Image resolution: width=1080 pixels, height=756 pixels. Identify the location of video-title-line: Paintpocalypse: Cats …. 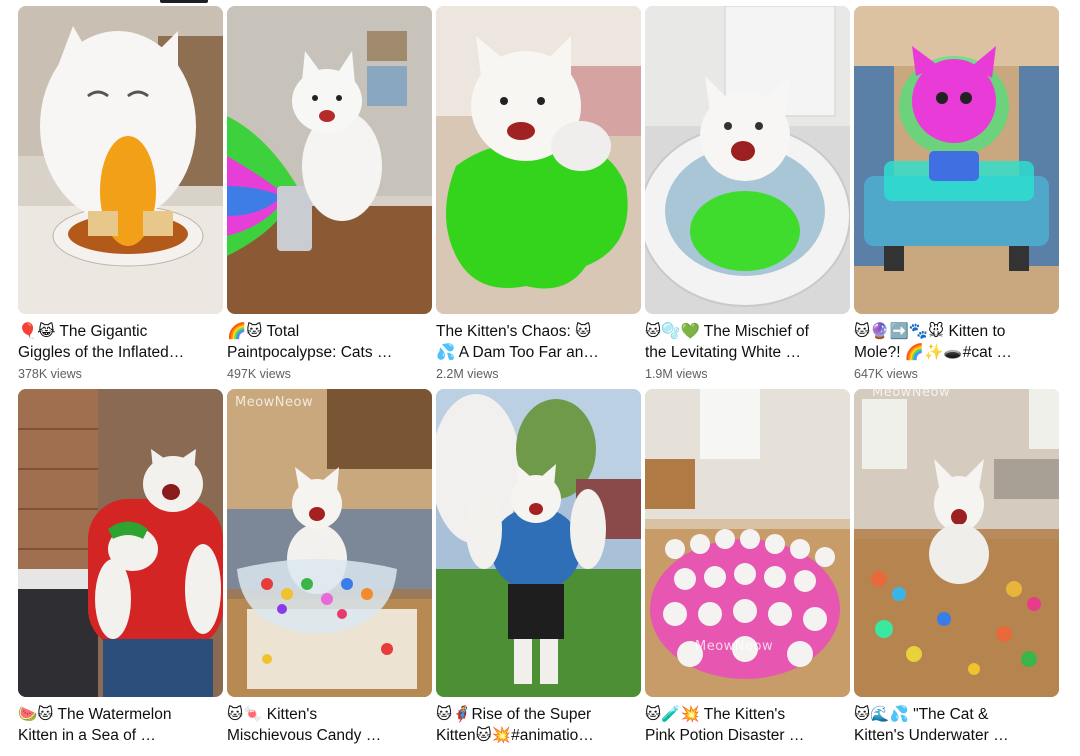
(310, 352).